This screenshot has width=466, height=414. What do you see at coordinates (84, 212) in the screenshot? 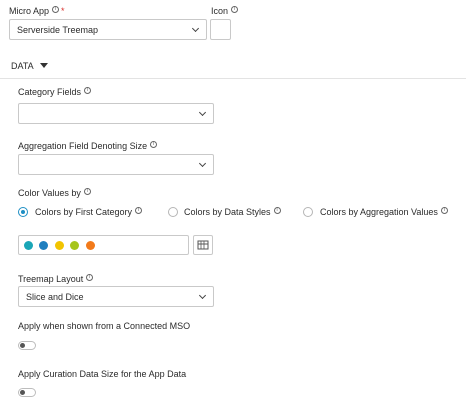
I see `radio-label-first-category-text: Colors by First Category` at bounding box center [84, 212].